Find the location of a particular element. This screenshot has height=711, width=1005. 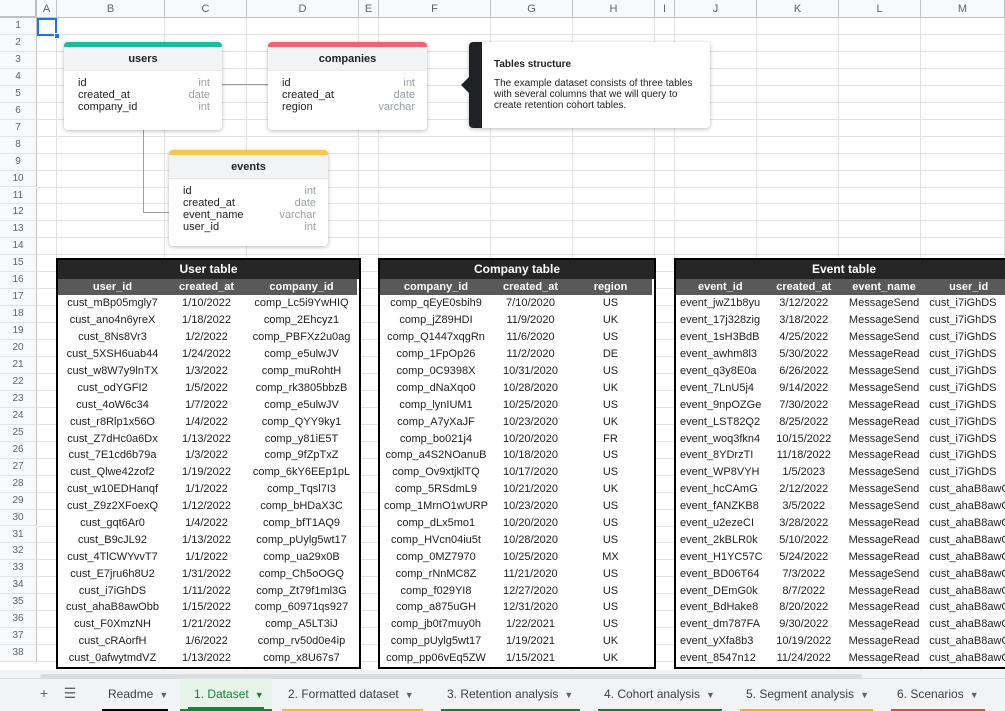

table-cell: MX is located at coordinates (610, 556).